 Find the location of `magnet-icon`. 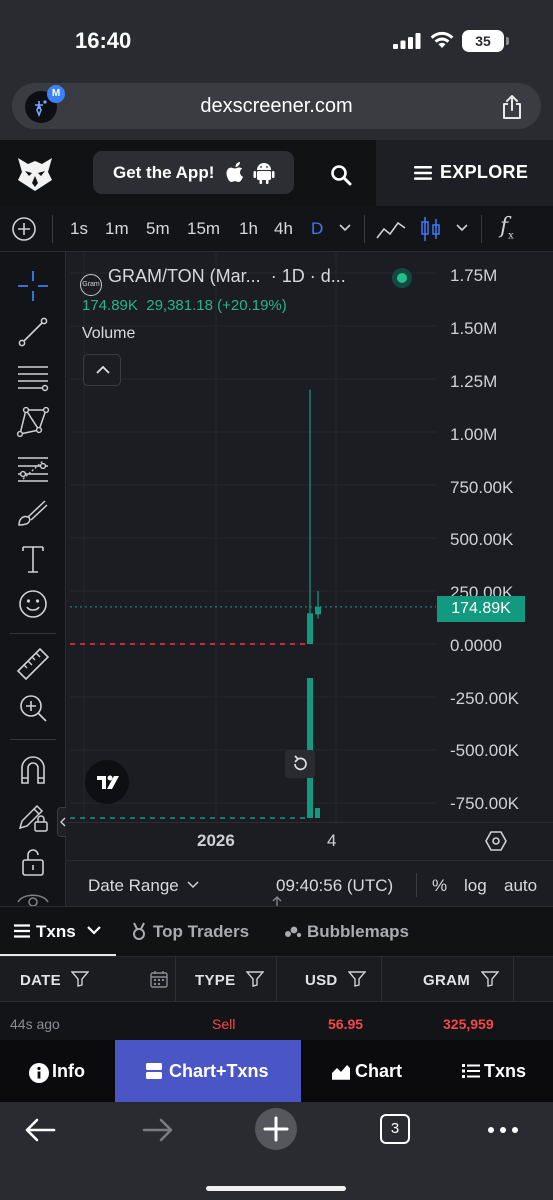

magnet-icon is located at coordinates (33, 770).